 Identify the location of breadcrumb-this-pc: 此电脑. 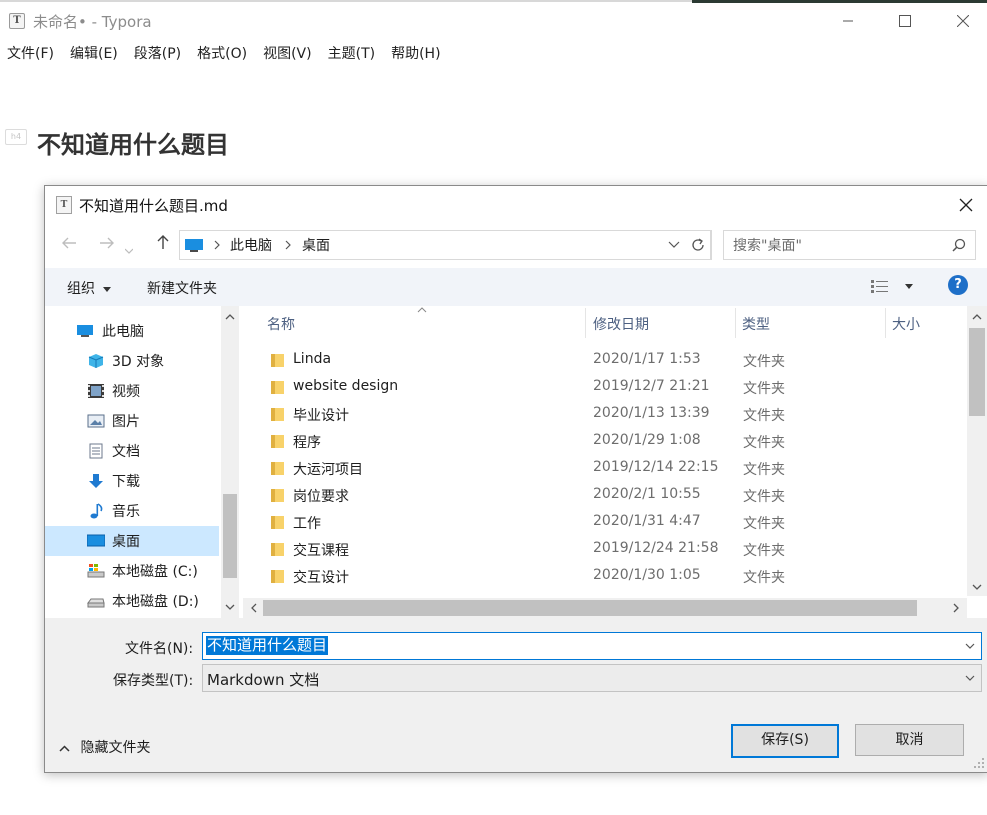
(251, 245).